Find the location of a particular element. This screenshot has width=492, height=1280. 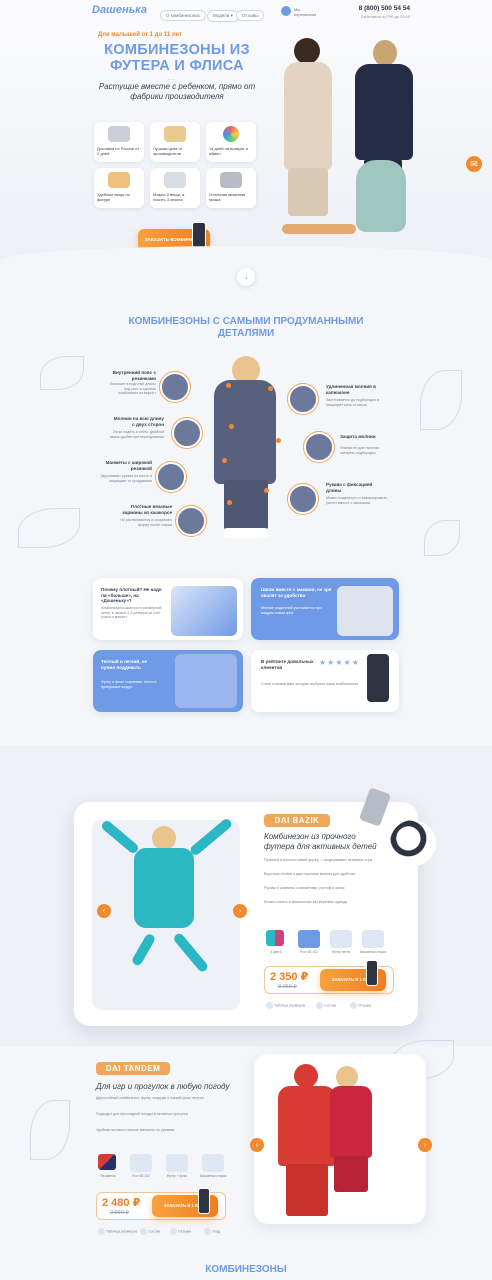

feature-card: Отличная вязанная пряжа is located at coordinates (231, 188).